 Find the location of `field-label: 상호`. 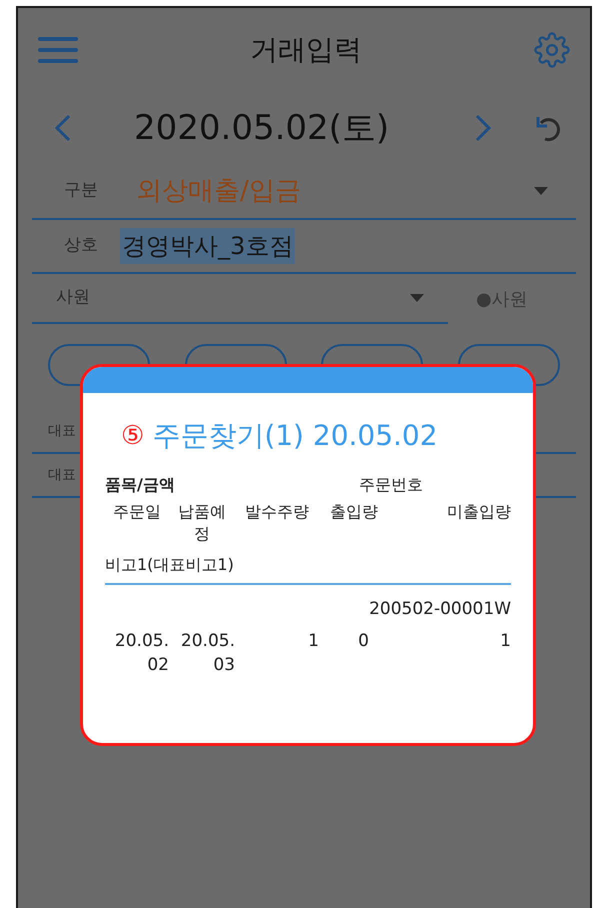

field-label: 상호 is located at coordinates (81, 246).